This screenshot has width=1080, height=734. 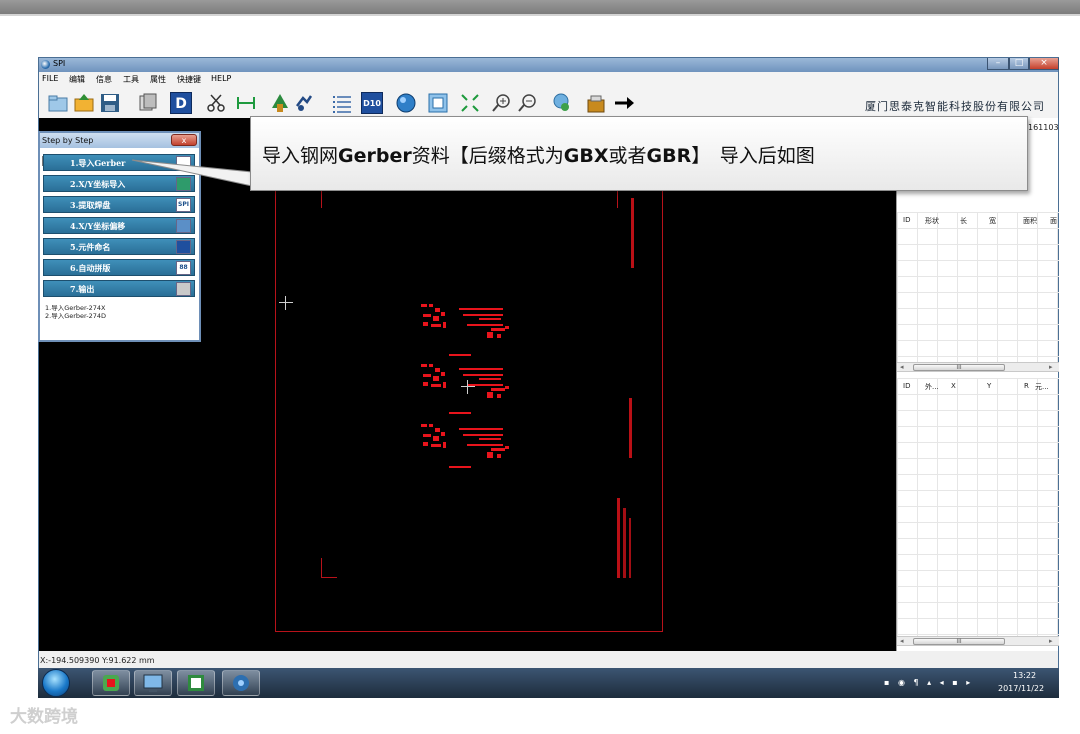 What do you see at coordinates (280, 103) in the screenshot?
I see `pad-tool-icon` at bounding box center [280, 103].